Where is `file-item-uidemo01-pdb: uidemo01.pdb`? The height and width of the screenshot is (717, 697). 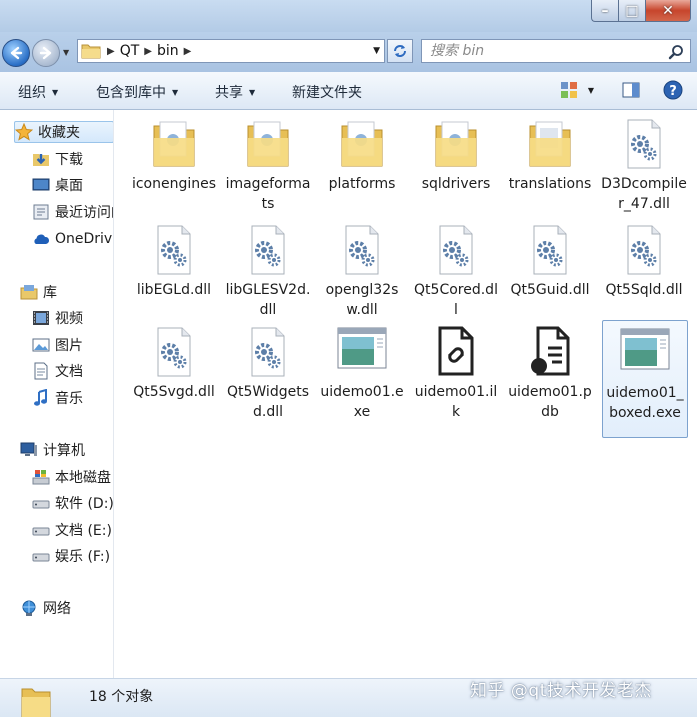 file-item-uidemo01-pdb: uidemo01.pdb is located at coordinates (550, 373).